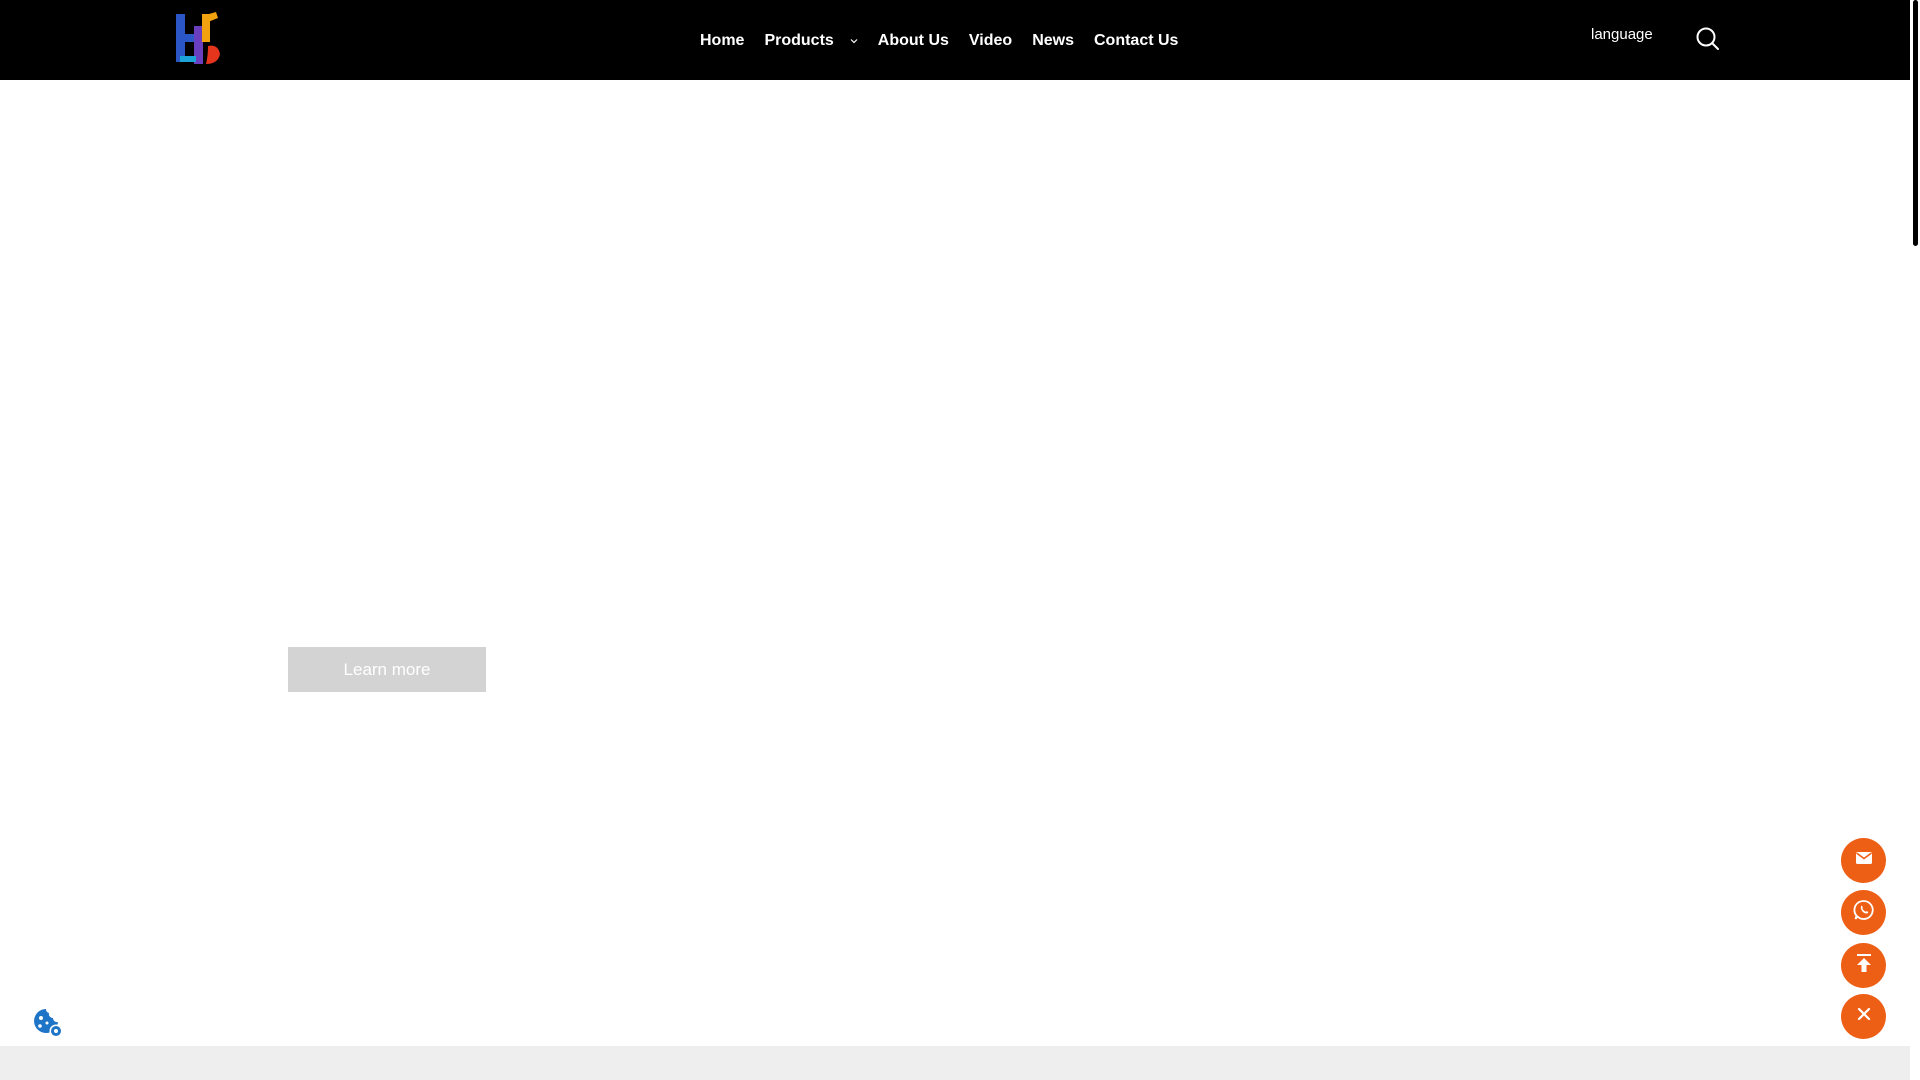 The width and height of the screenshot is (1920, 1080). What do you see at coordinates (48, 1023) in the screenshot?
I see `cookie-settings-icon` at bounding box center [48, 1023].